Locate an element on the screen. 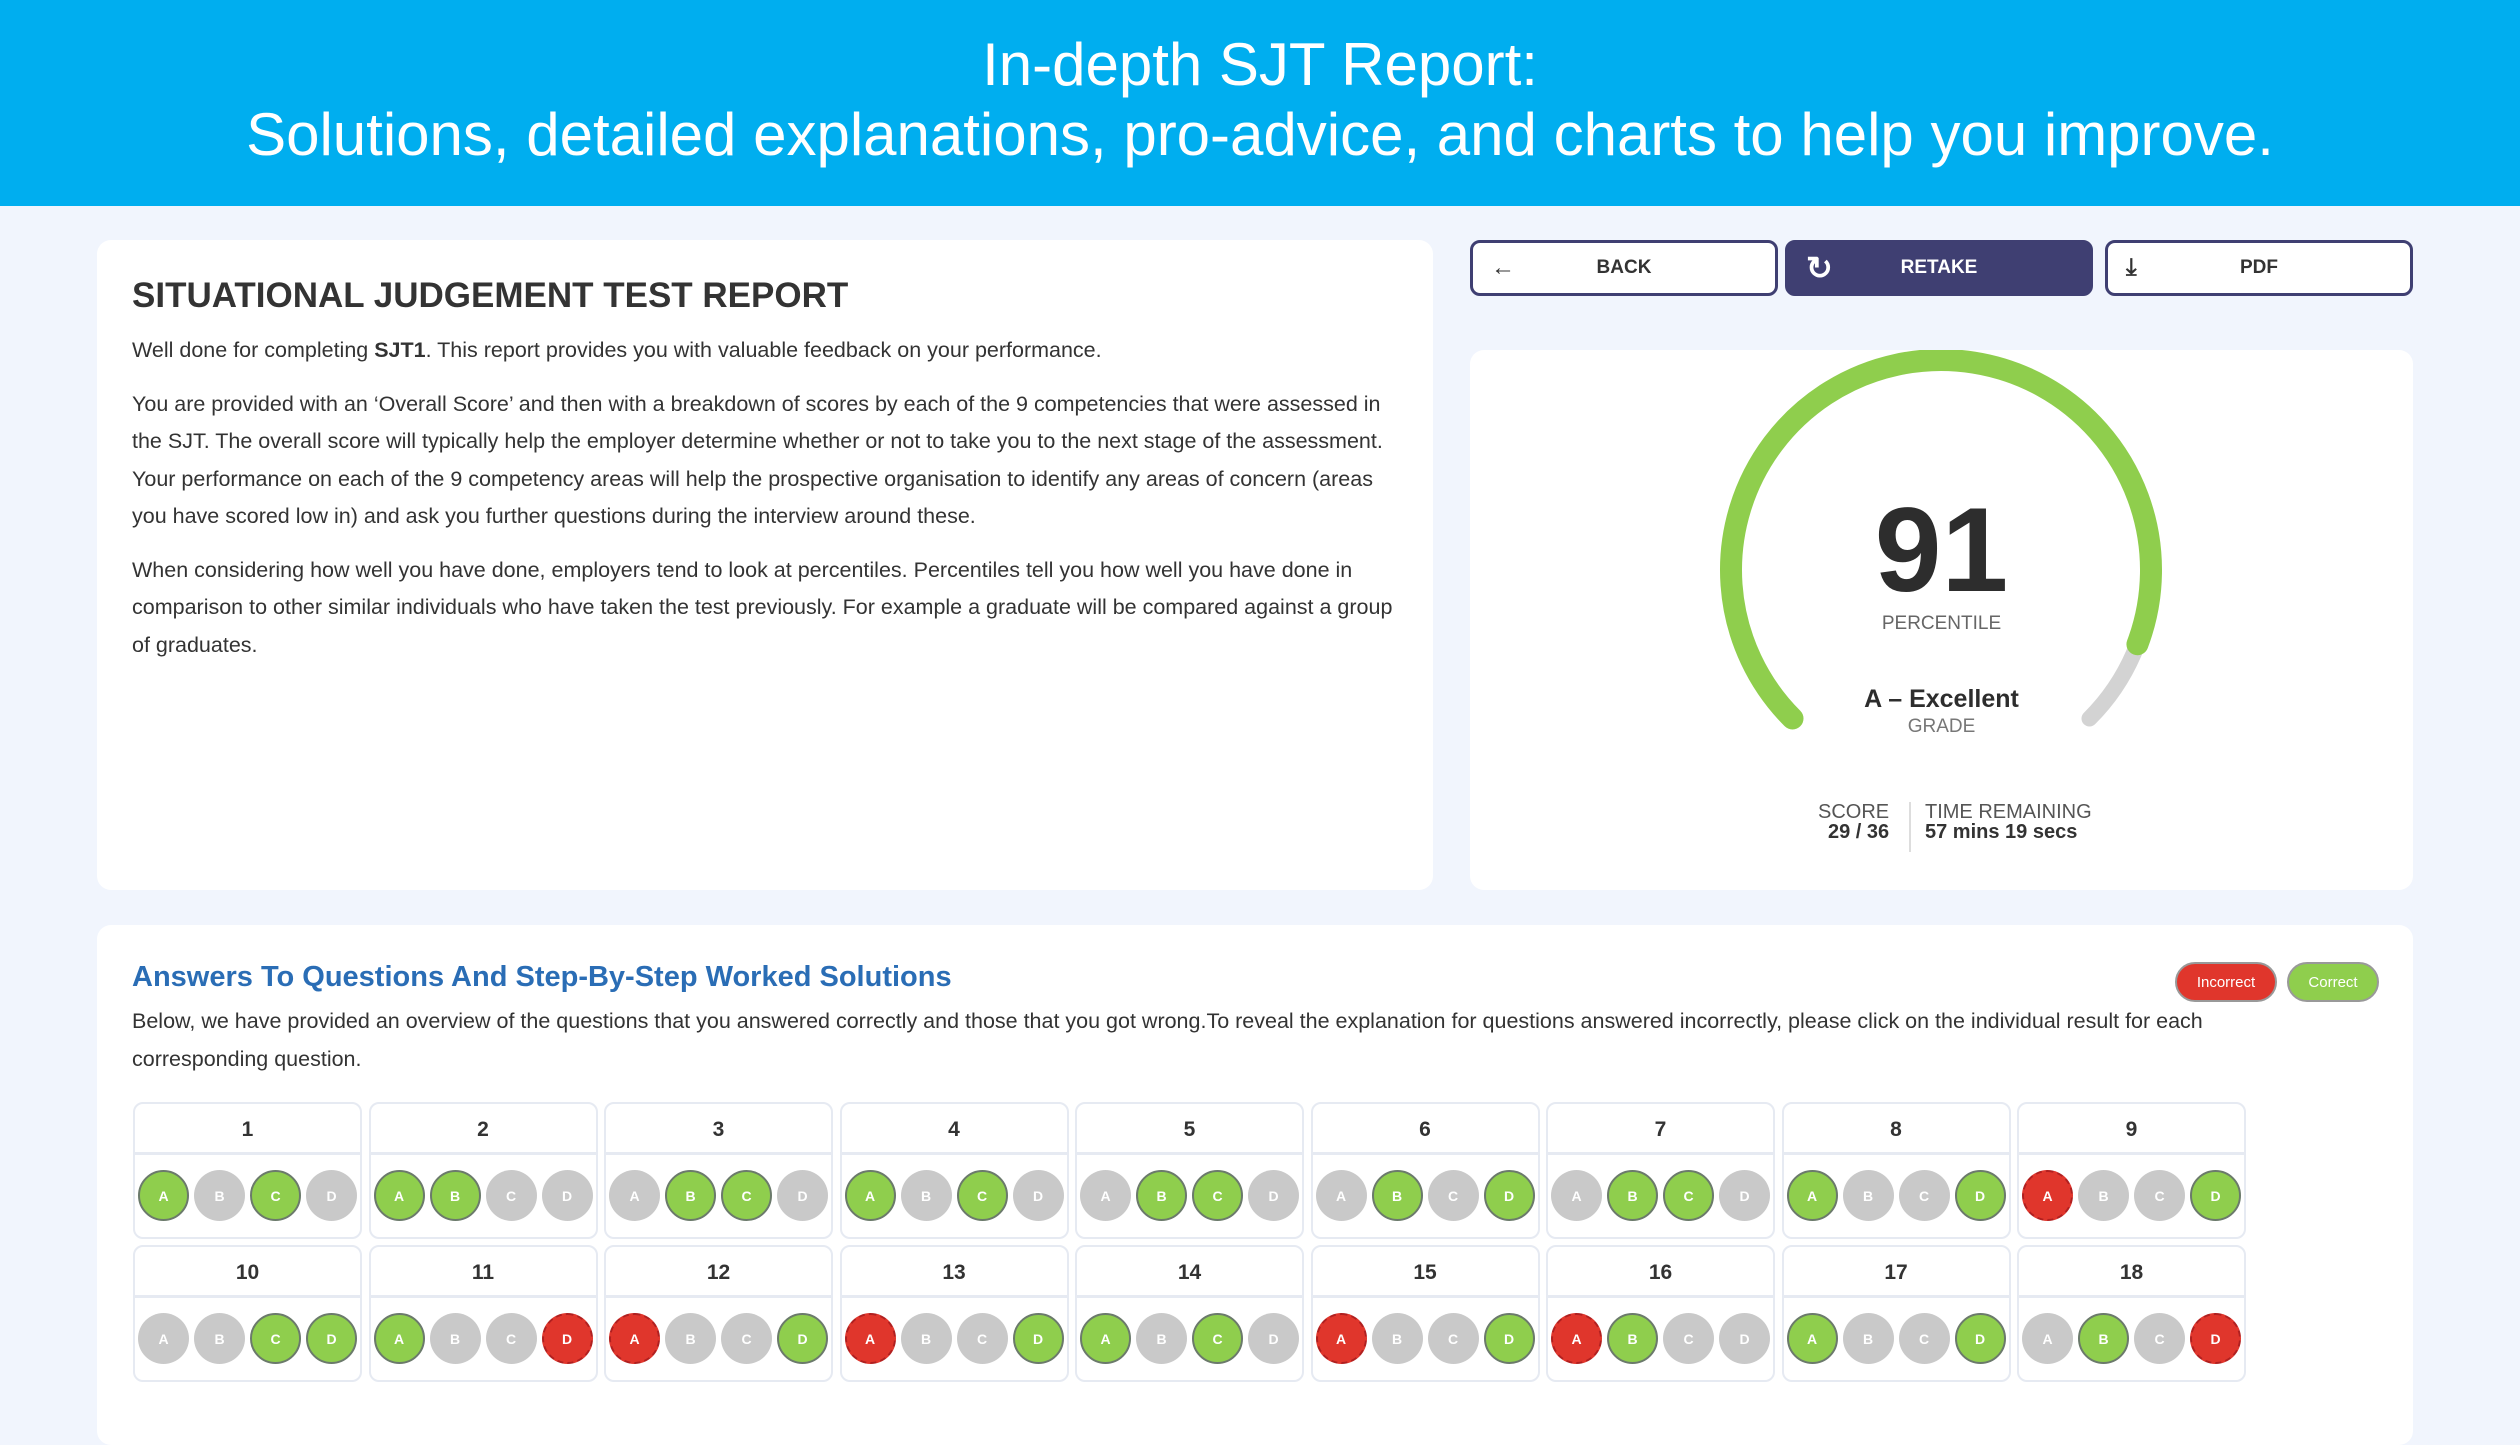  question-result-1: 1ABCD is located at coordinates (247, 1170).